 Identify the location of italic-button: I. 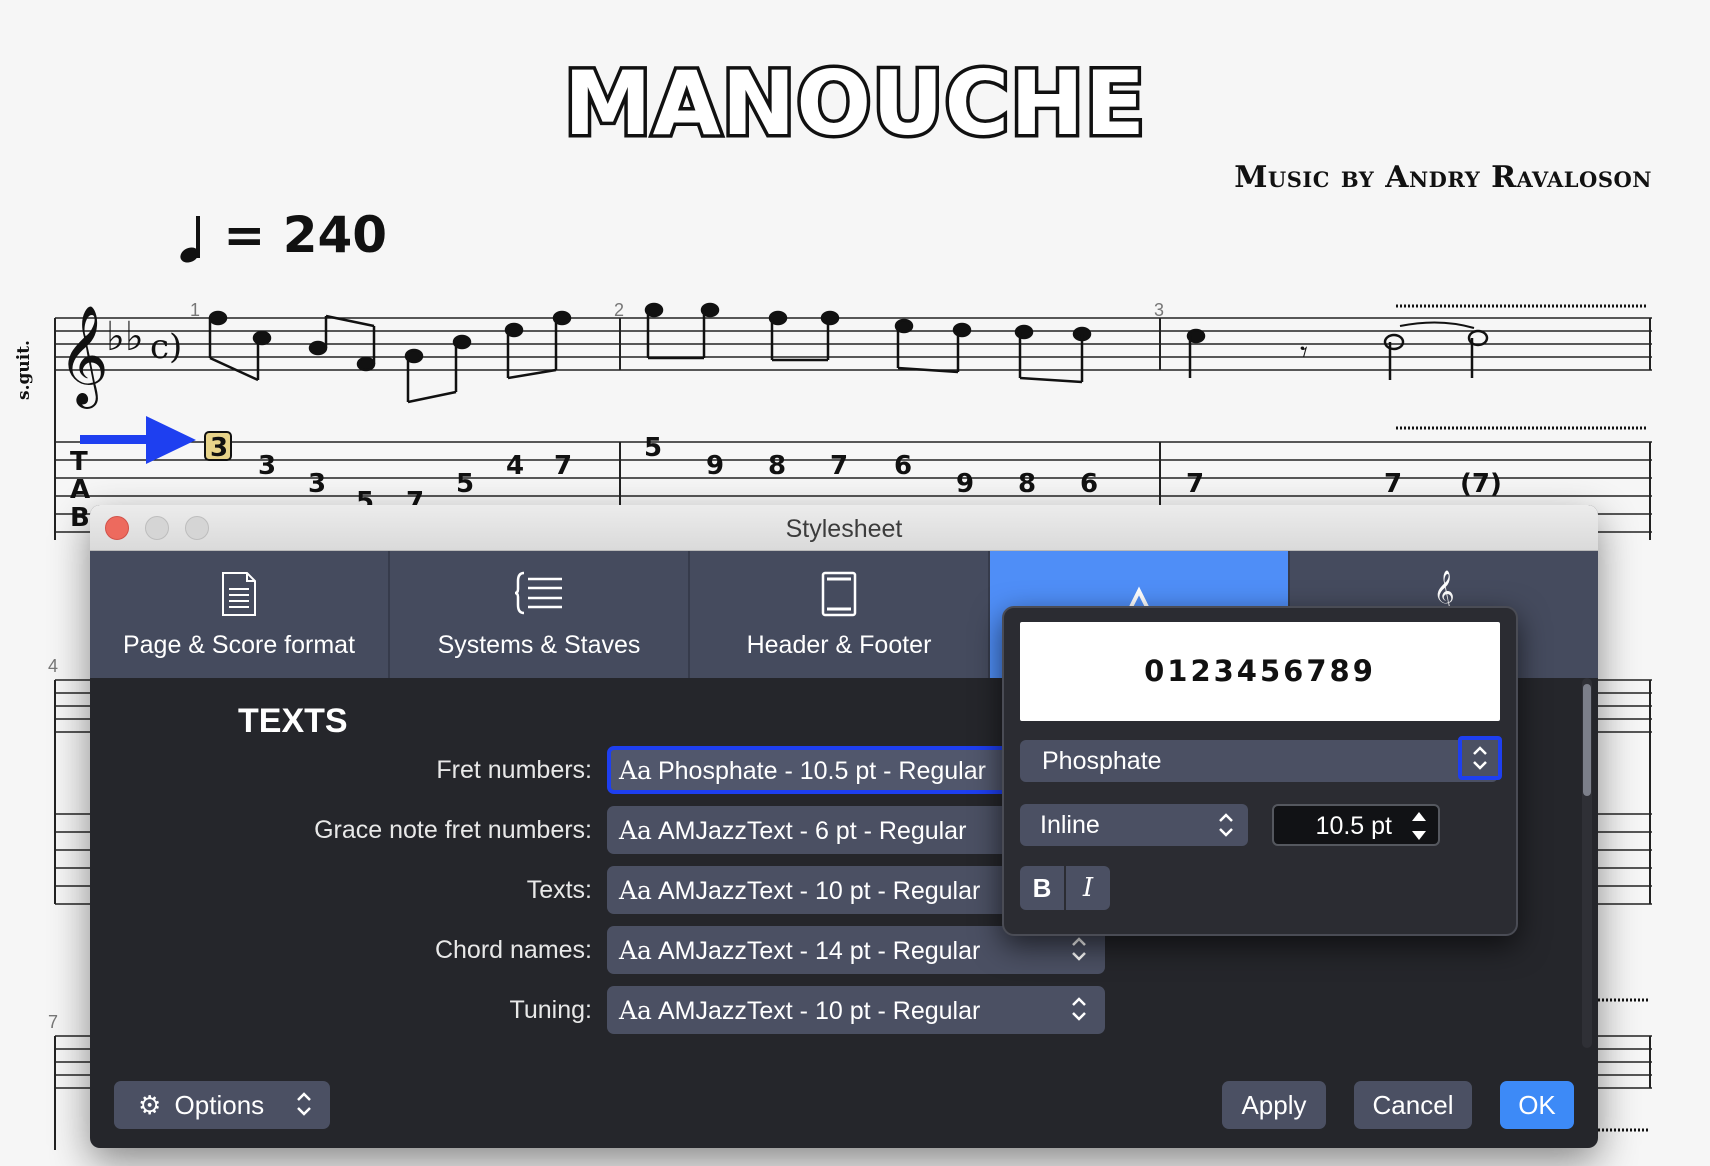
(1088, 888).